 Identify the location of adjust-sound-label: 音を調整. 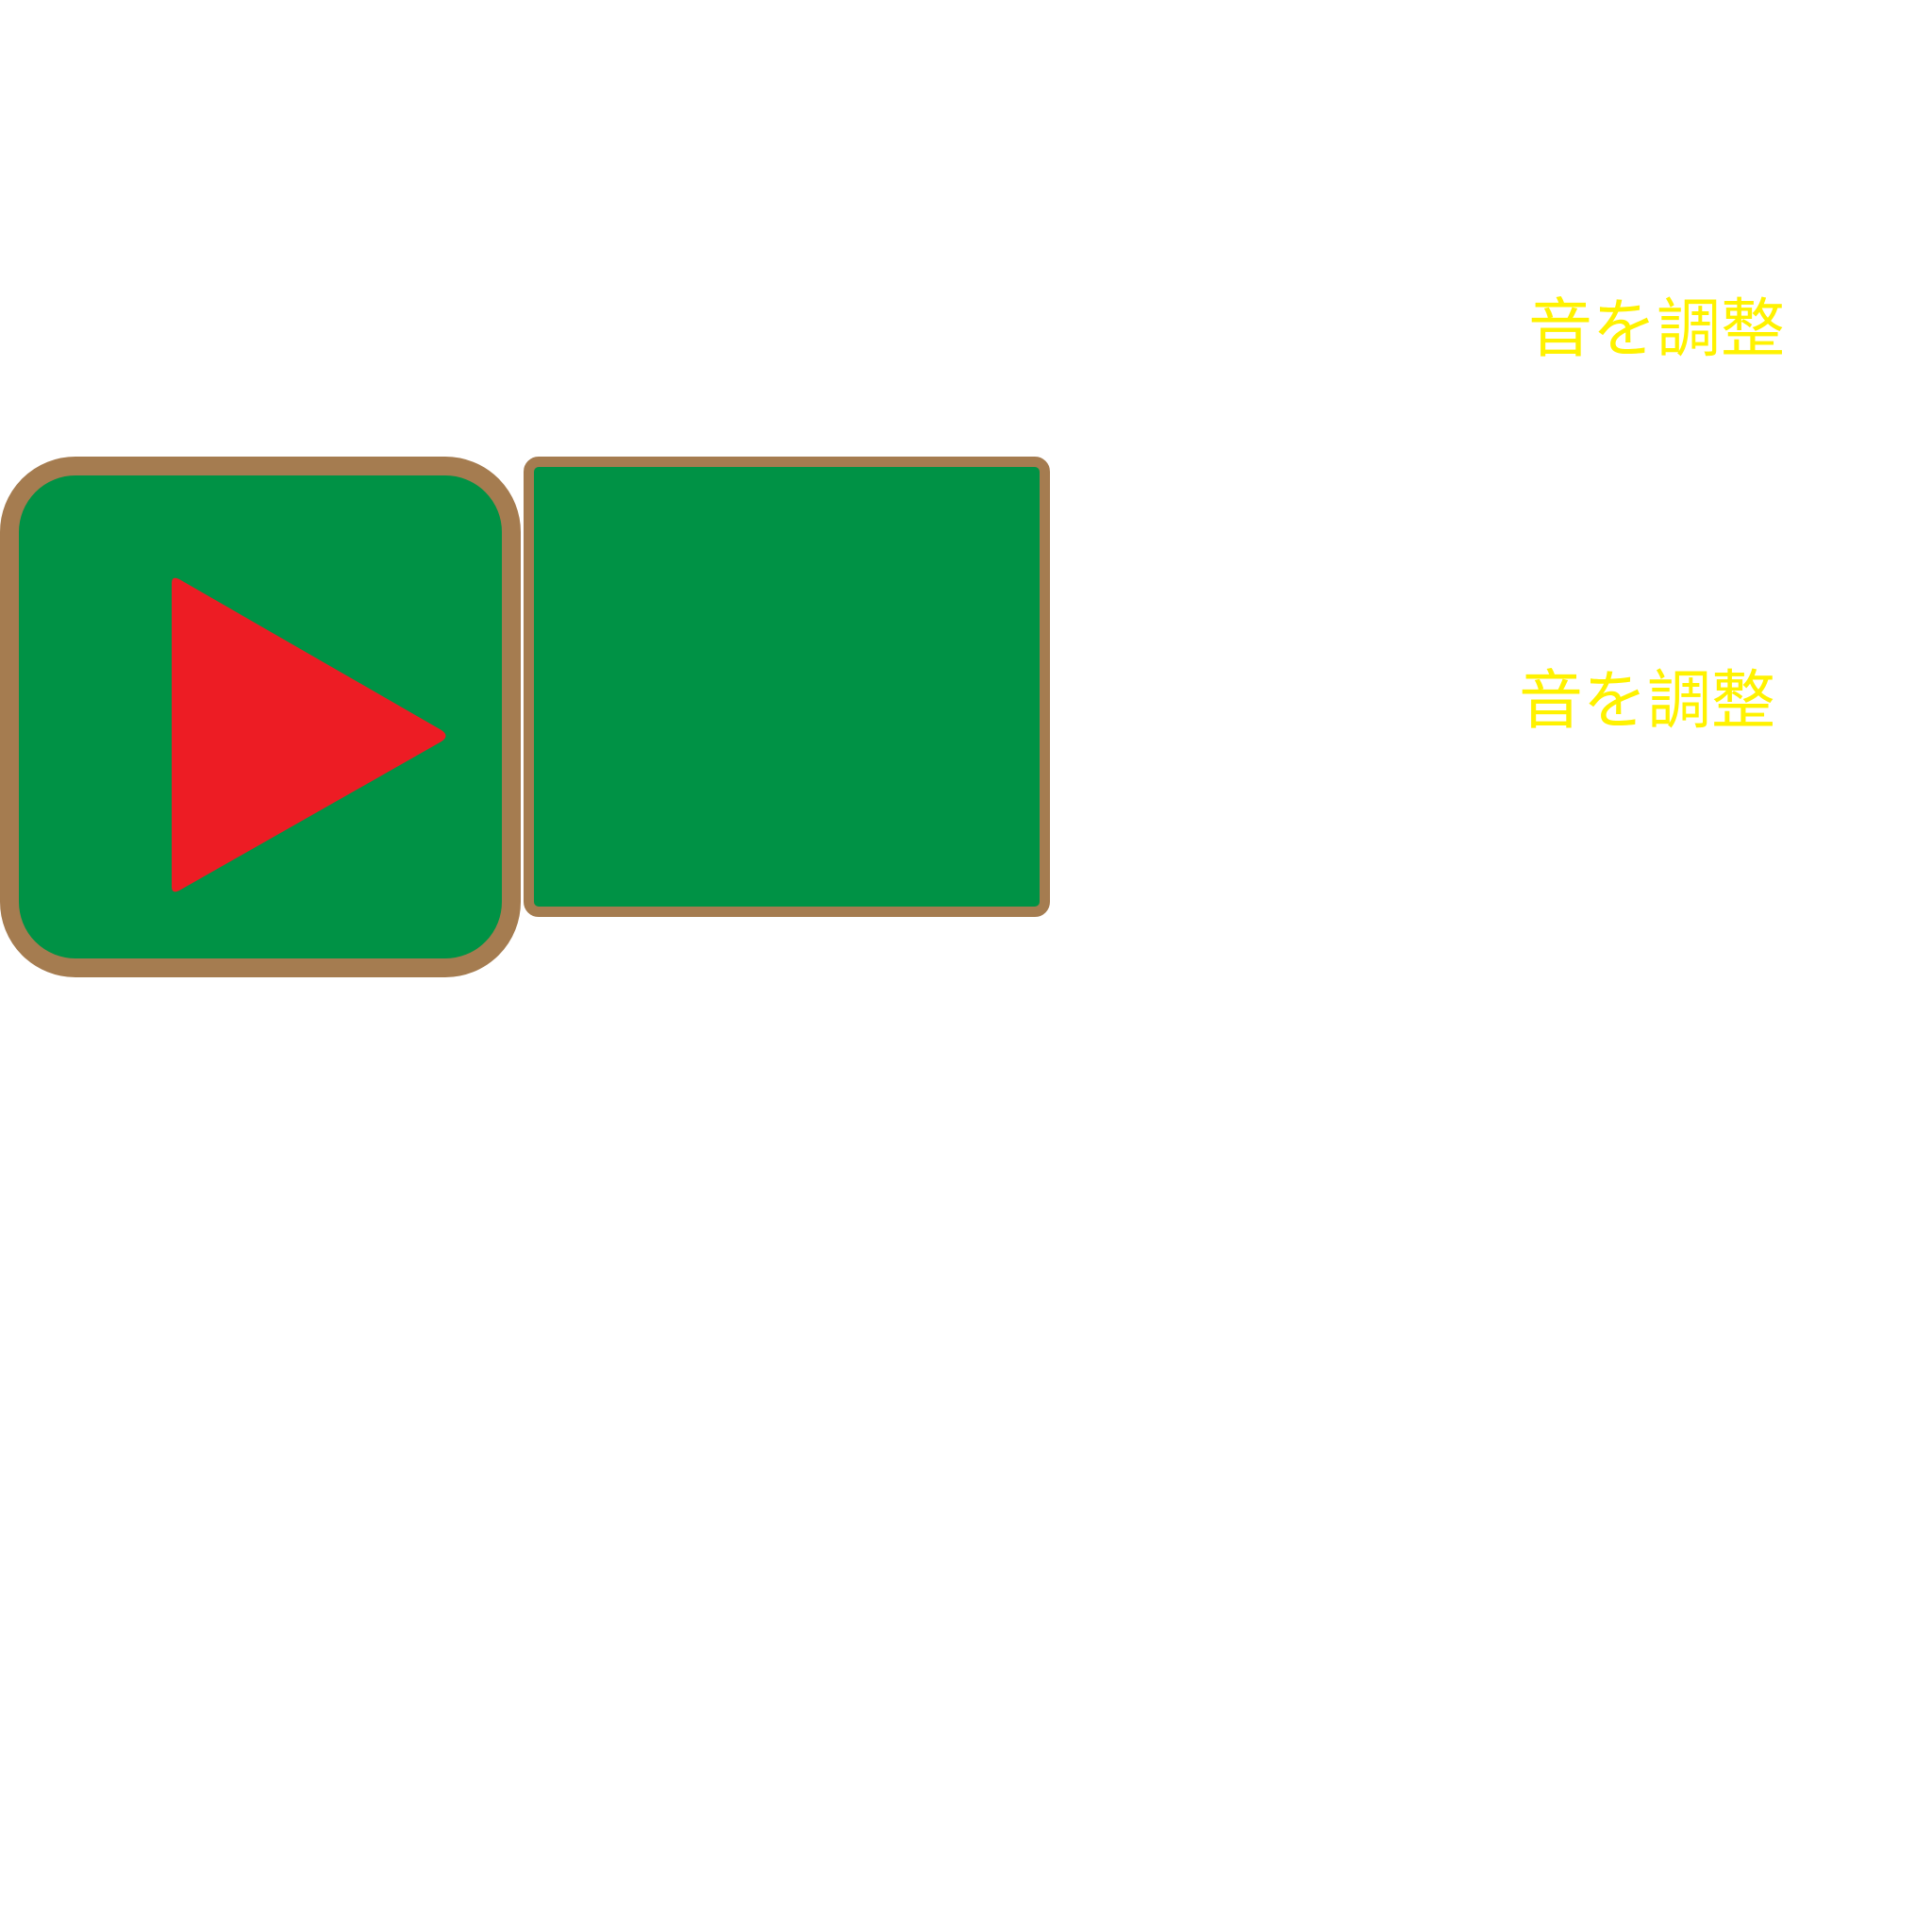
(1657, 329).